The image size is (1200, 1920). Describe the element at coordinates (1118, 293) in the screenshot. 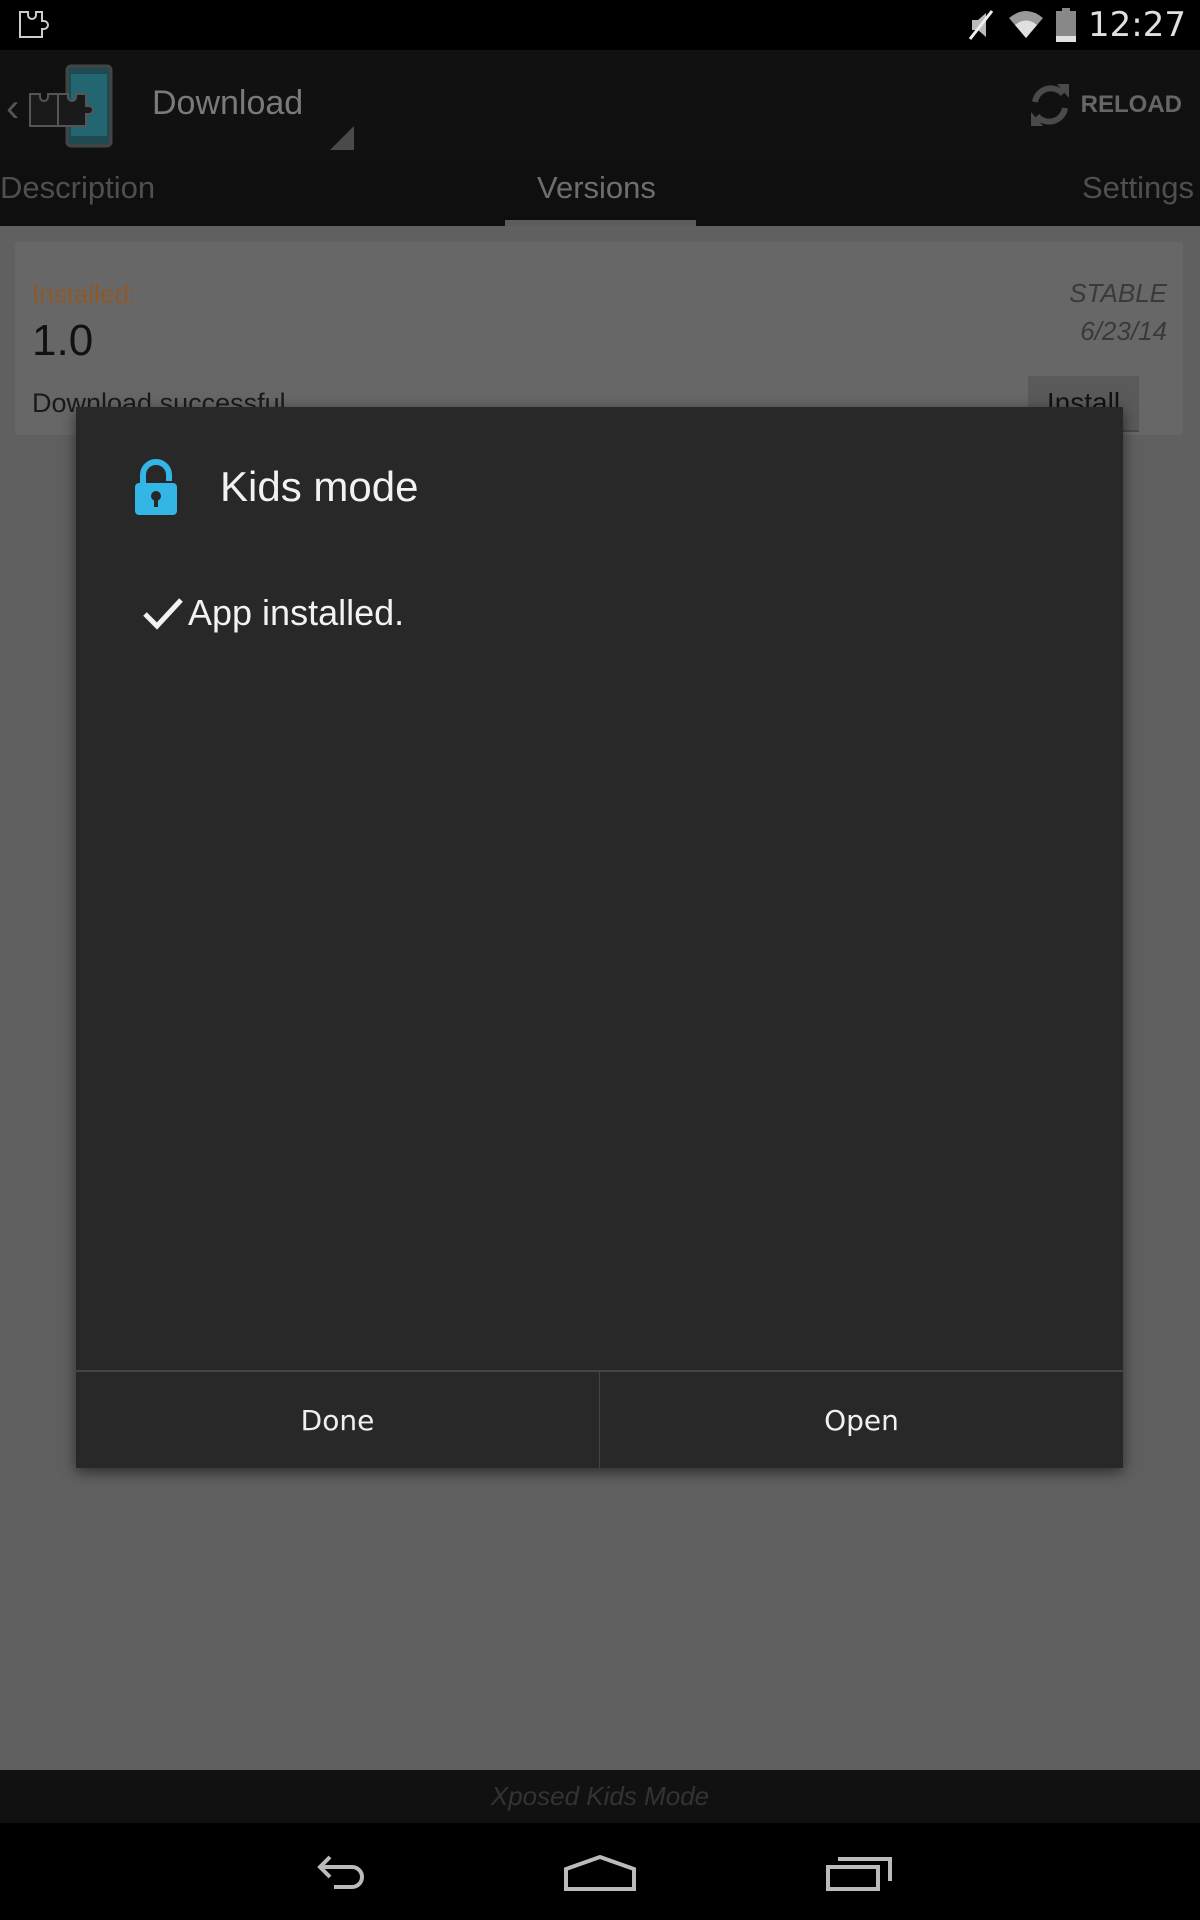

I see `release-type: STABLE` at that location.